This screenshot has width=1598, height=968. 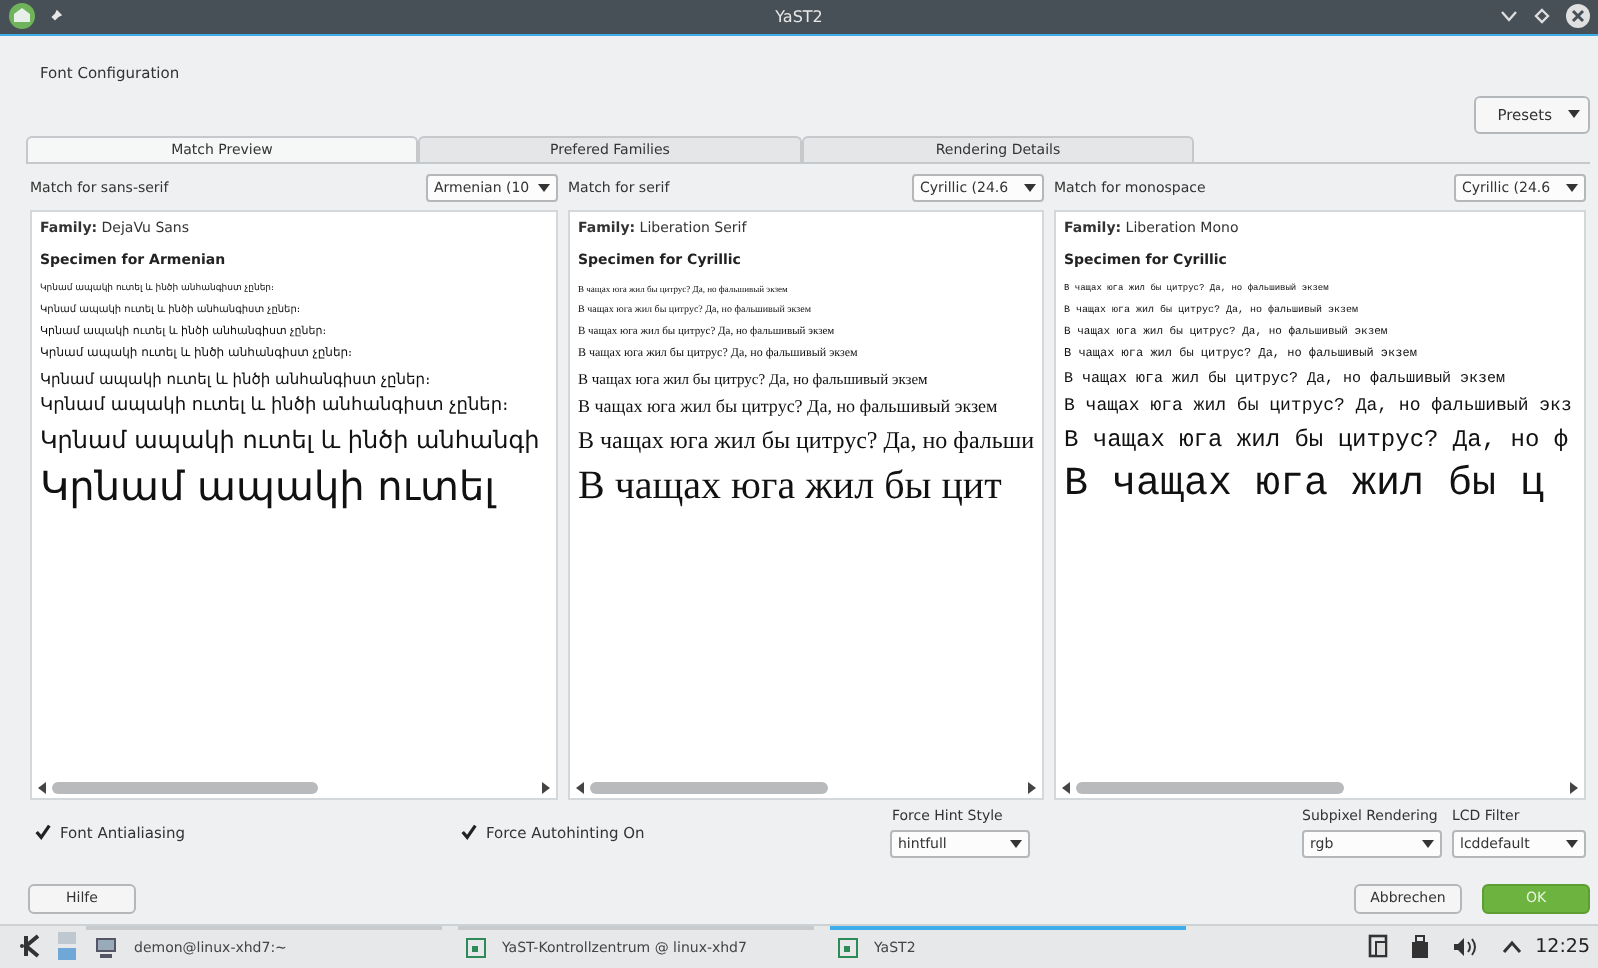 What do you see at coordinates (1377, 946) in the screenshot?
I see `clipboard-icon` at bounding box center [1377, 946].